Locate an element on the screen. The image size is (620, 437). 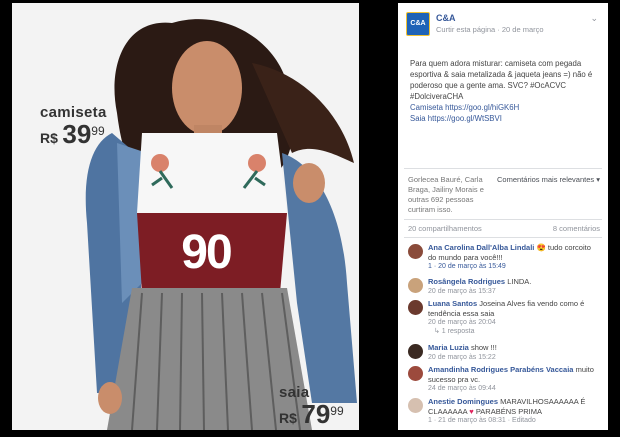
comment-body: LINDA. is located at coordinates (519, 281).